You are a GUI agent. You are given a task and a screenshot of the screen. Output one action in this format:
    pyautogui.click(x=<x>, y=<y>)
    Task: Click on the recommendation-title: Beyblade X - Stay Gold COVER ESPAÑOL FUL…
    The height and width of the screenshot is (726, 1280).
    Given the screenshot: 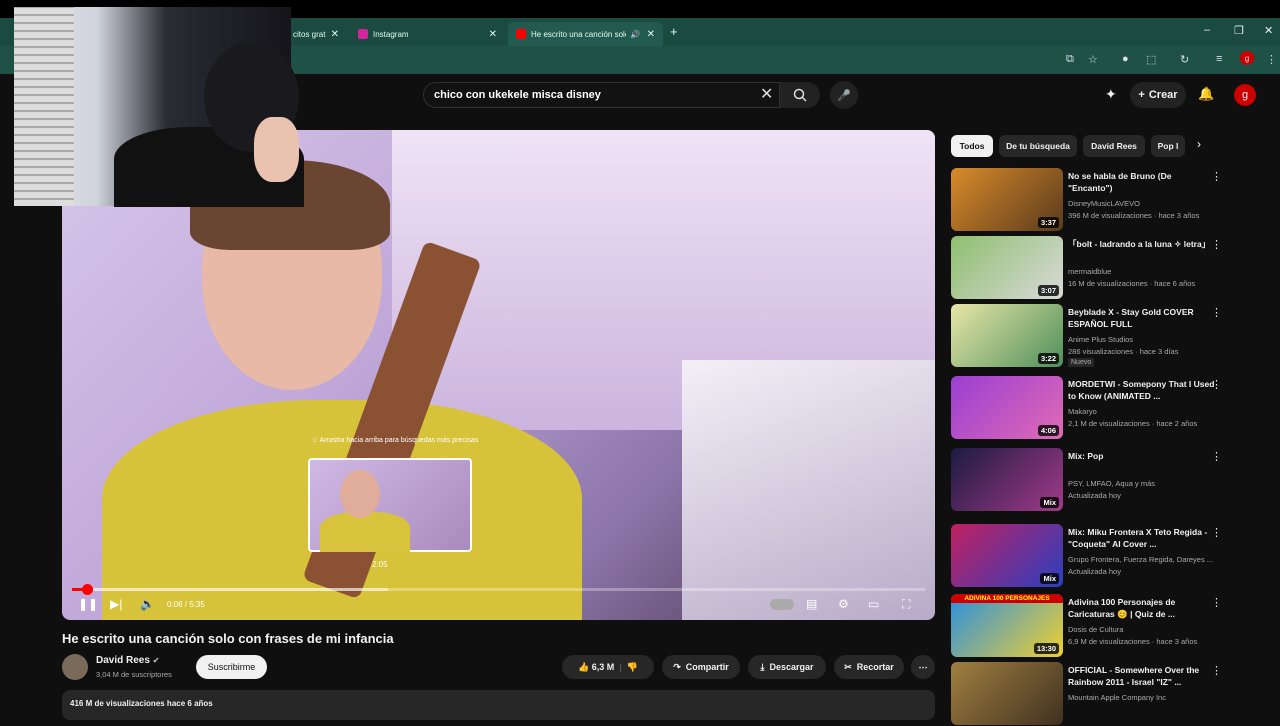 What is the action you would take?
    pyautogui.click(x=1143, y=318)
    